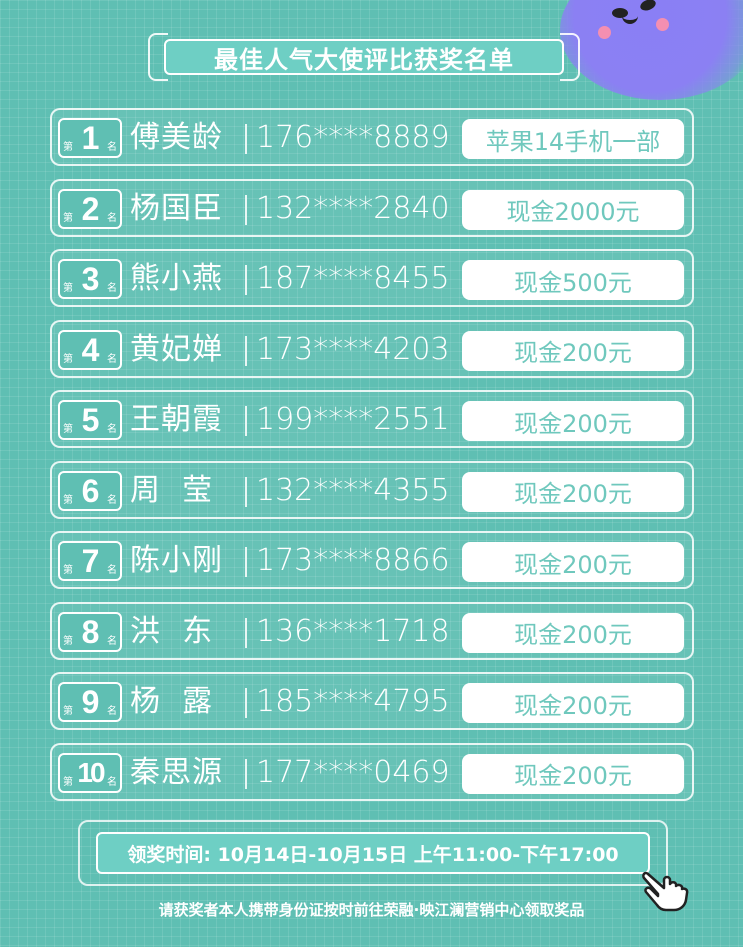 This screenshot has height=947, width=743. What do you see at coordinates (353, 278) in the screenshot?
I see `winner-phone: 187****8455` at bounding box center [353, 278].